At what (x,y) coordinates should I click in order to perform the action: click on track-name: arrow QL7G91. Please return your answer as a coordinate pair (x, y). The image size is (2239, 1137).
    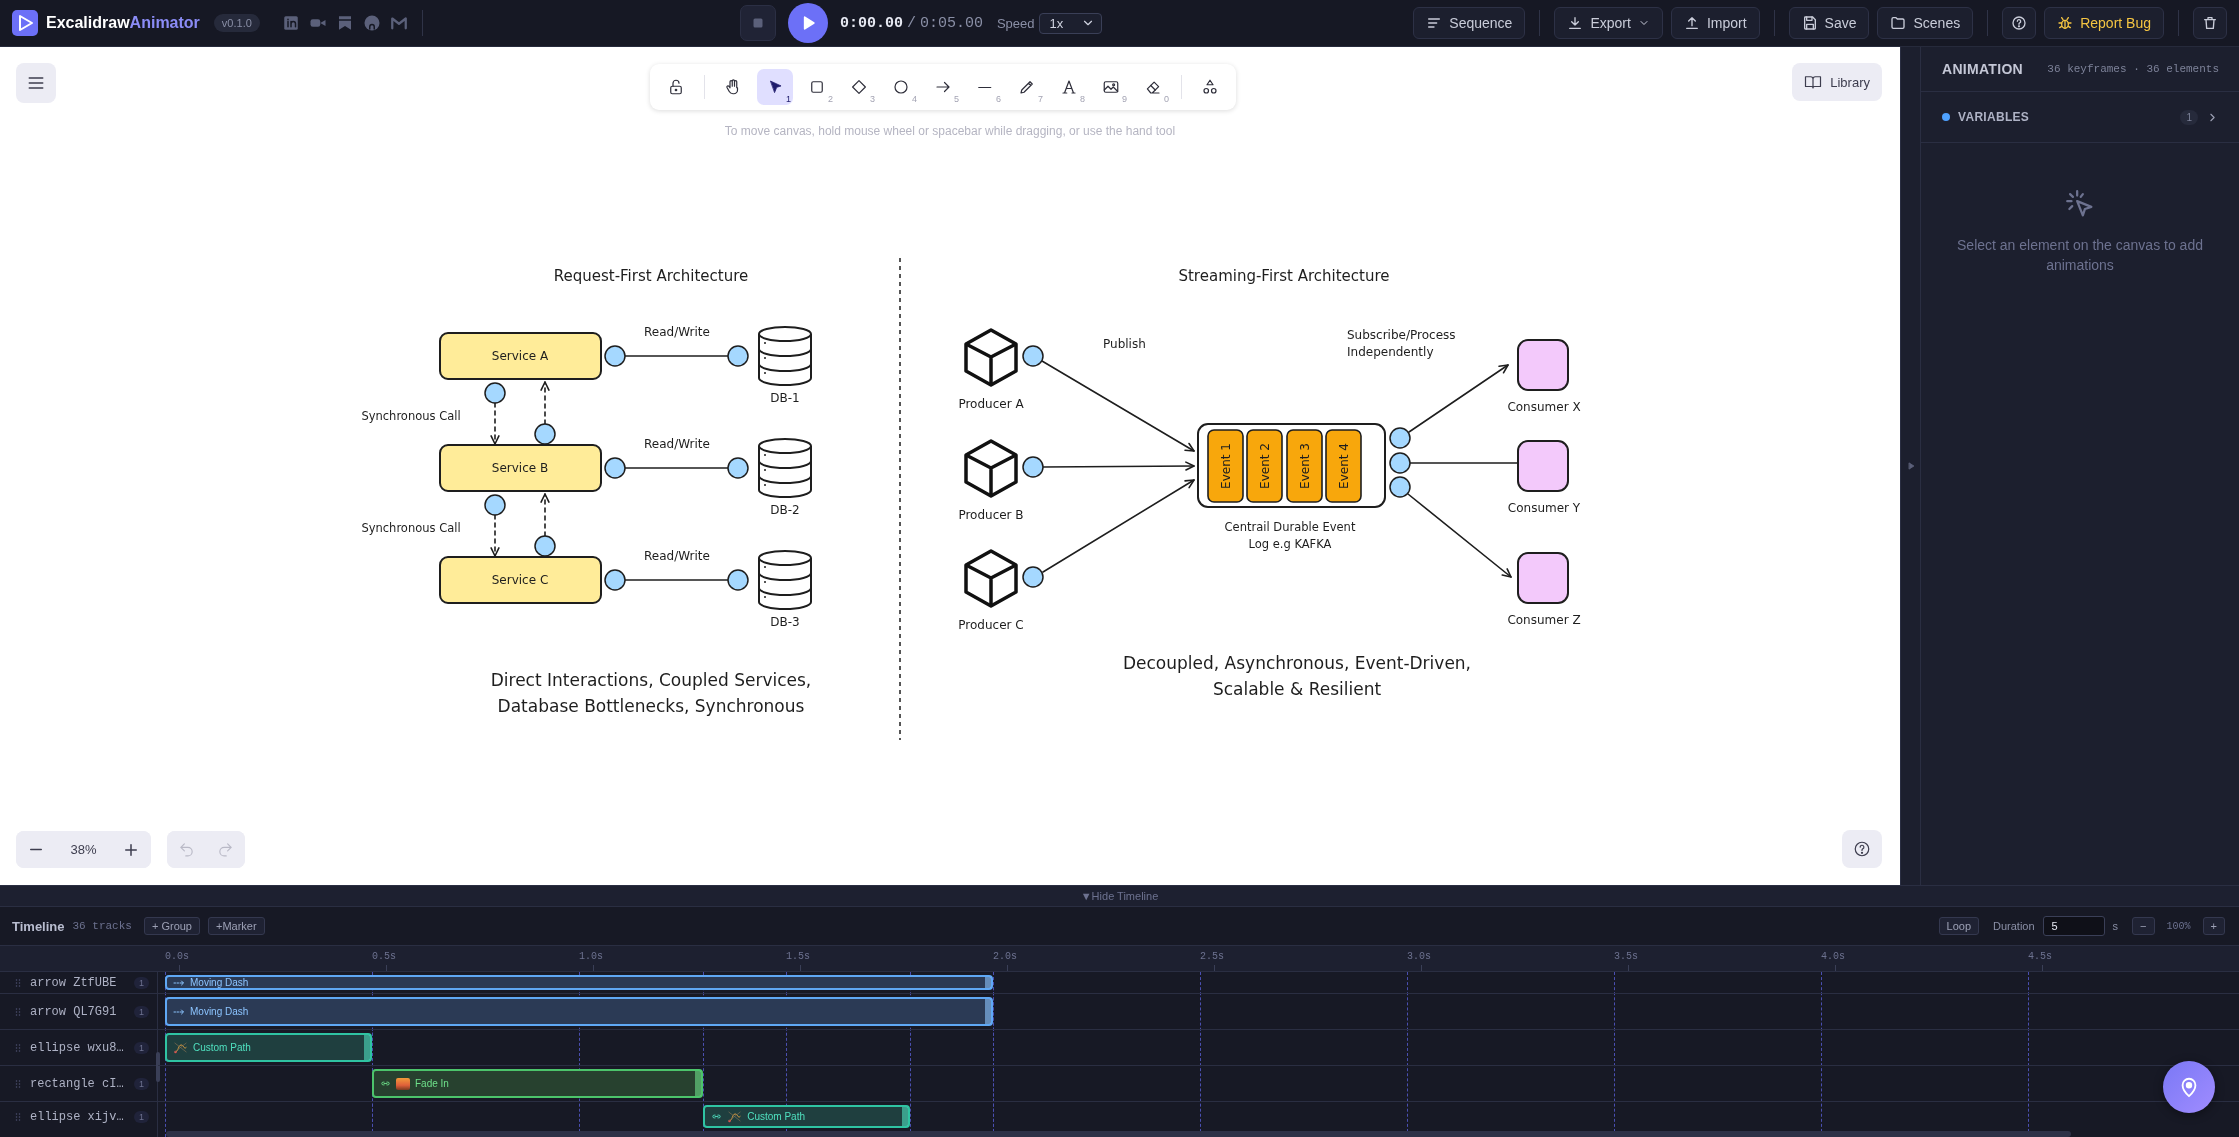
    Looking at the image, I should click on (79, 1011).